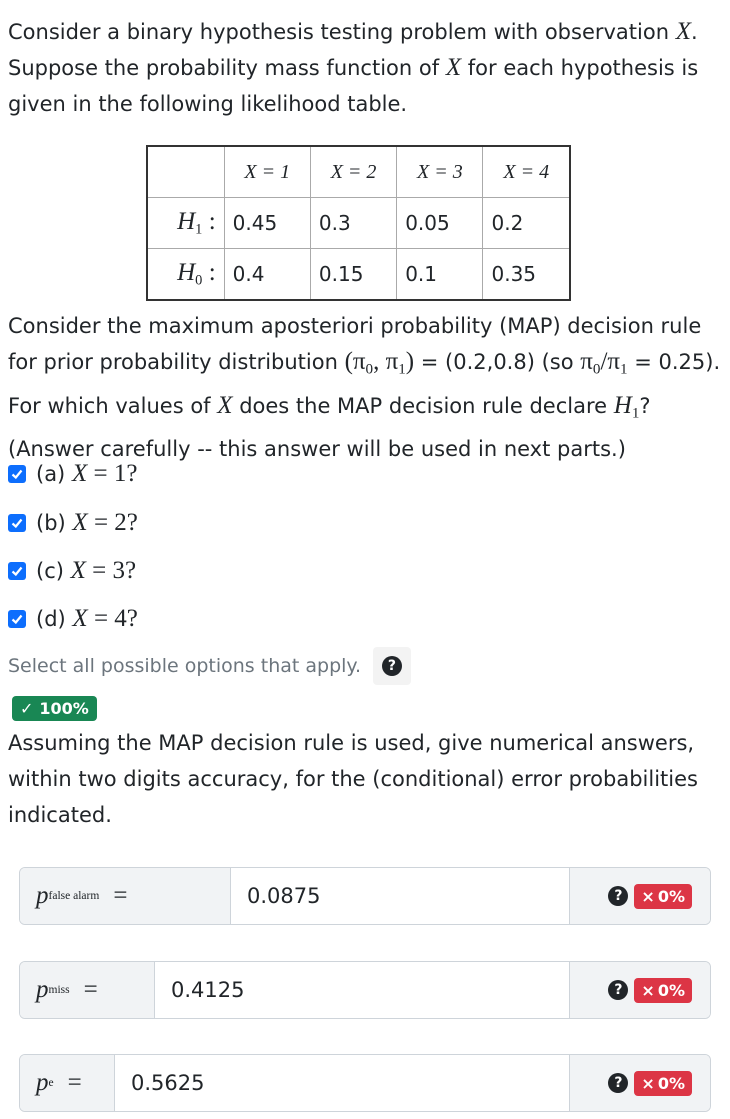  Describe the element at coordinates (87, 618) in the screenshot. I see `choice-label: (d) X = 4?` at that location.